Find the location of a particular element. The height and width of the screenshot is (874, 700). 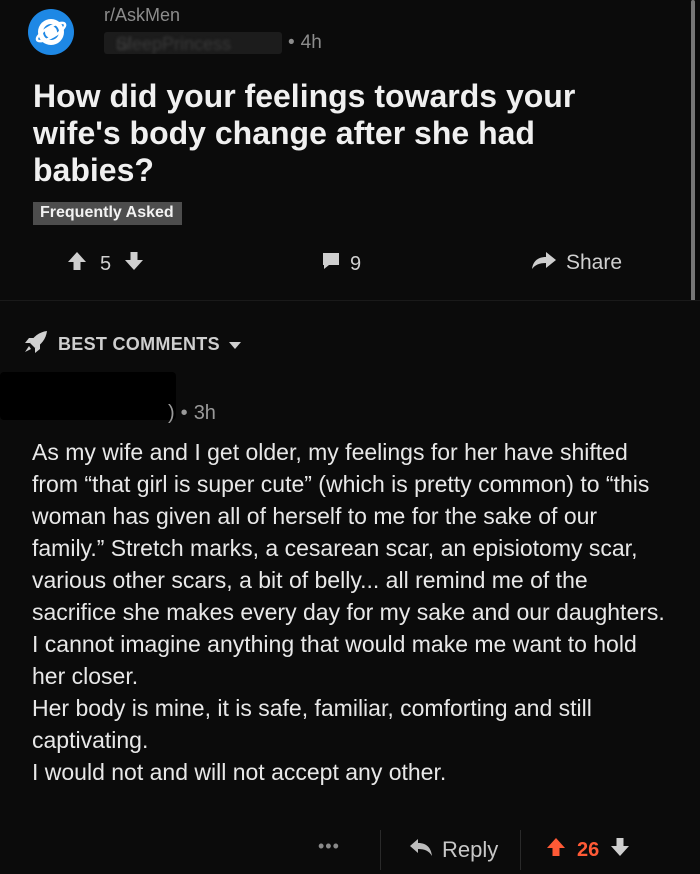

comments-button: 9 is located at coordinates (340, 264).